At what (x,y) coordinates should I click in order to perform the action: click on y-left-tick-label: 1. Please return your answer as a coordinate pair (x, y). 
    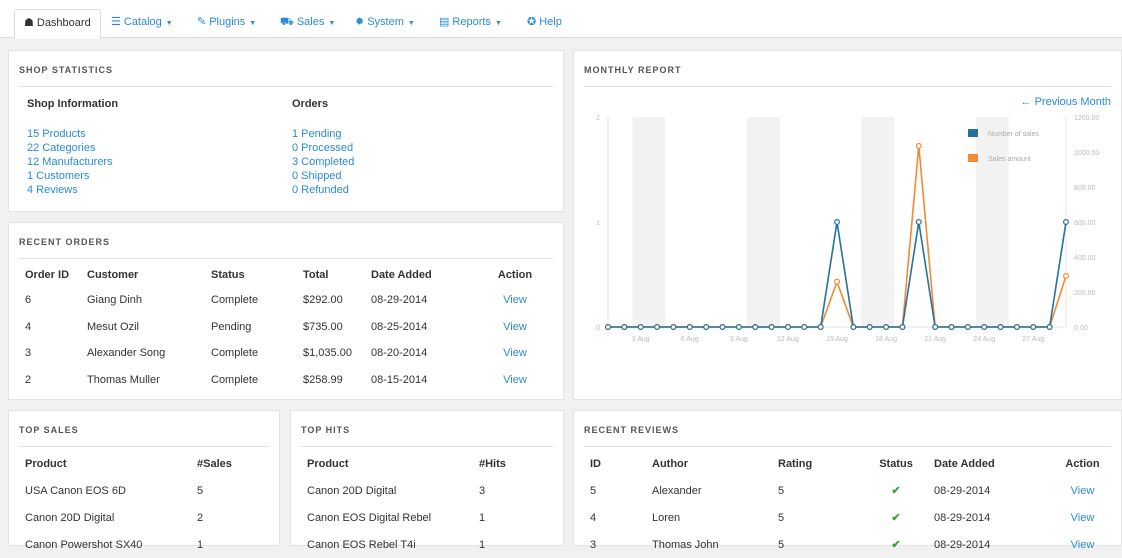
    Looking at the image, I should click on (598, 223).